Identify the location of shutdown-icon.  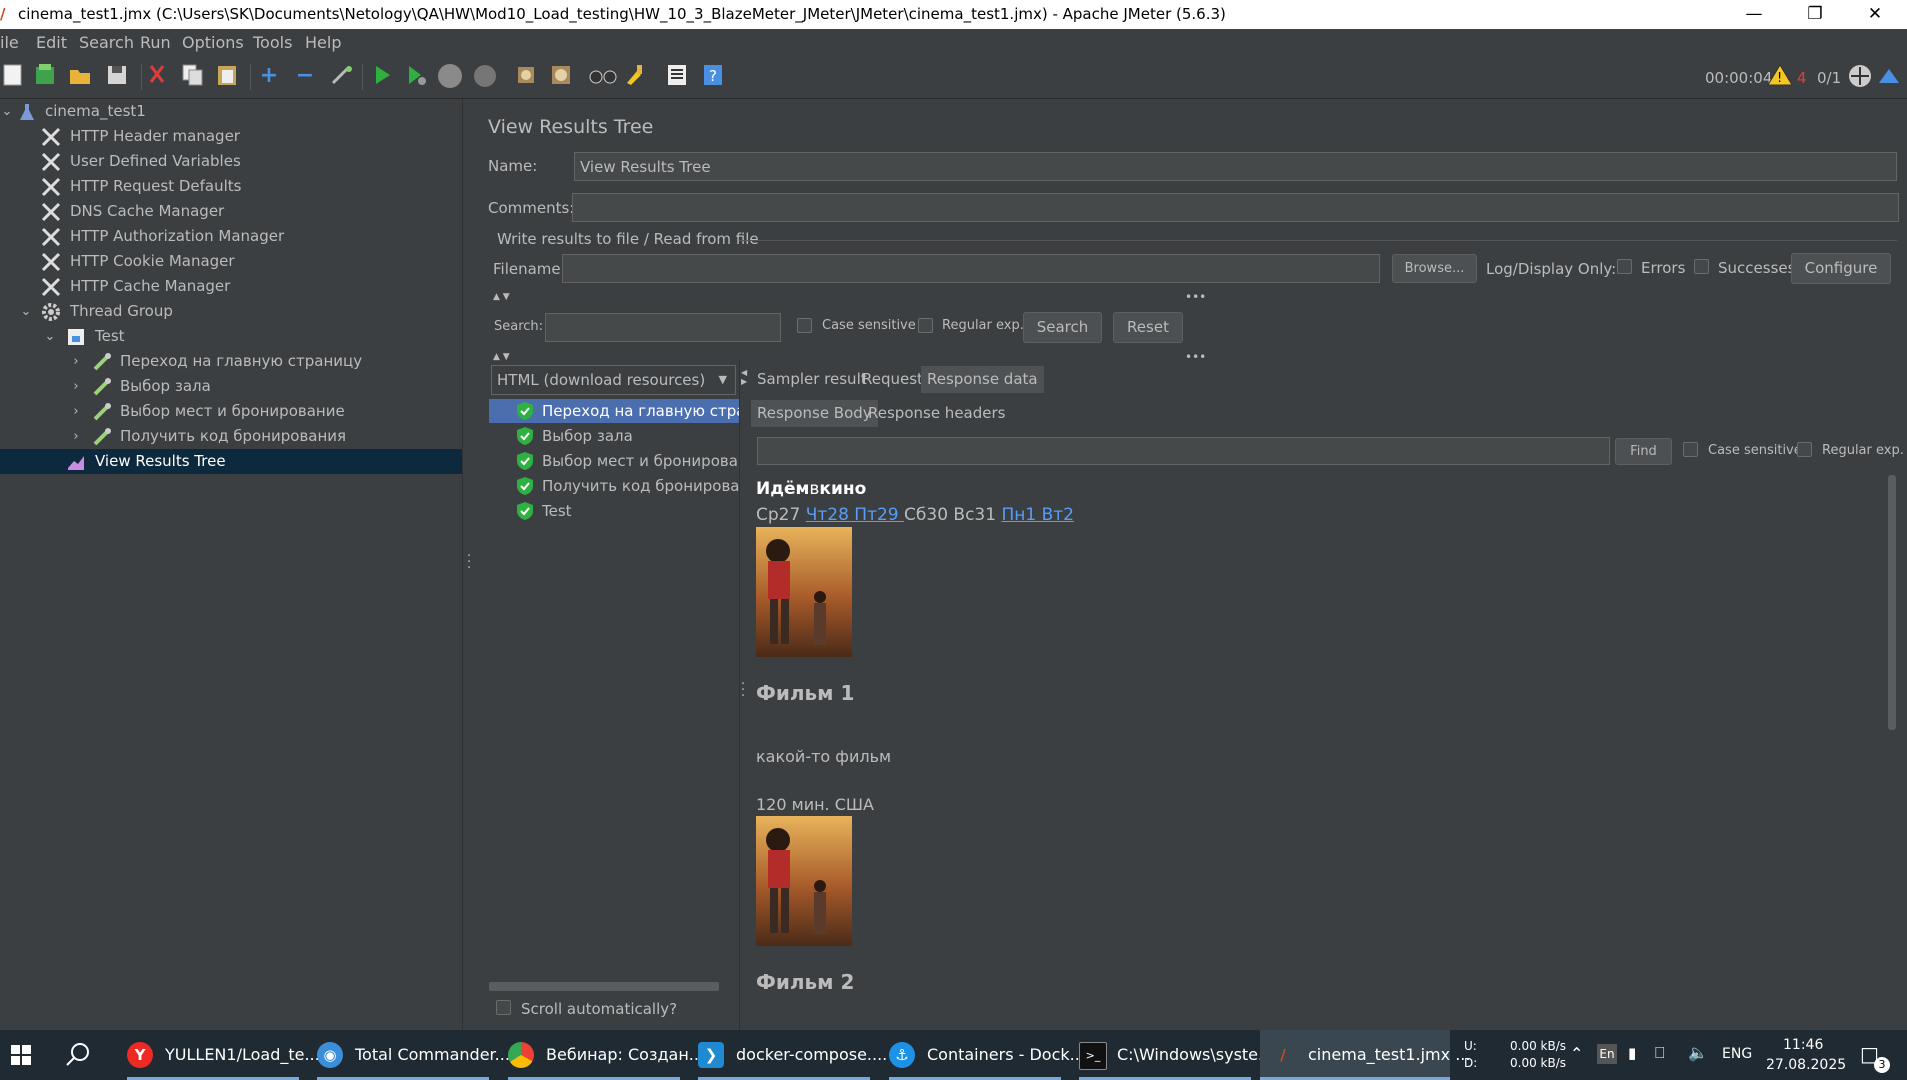
(485, 76).